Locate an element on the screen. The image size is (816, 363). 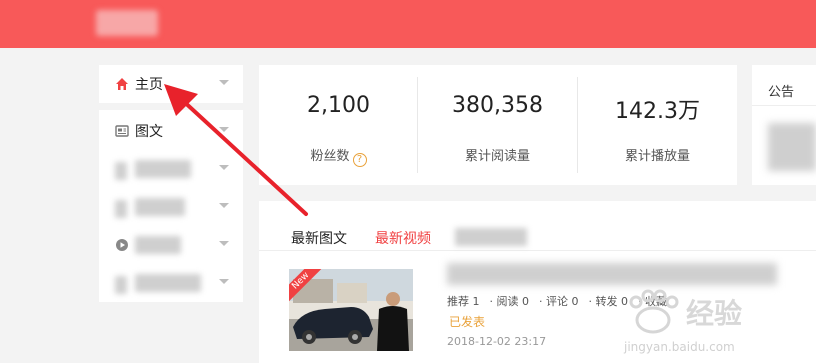
sidebar-item-home-label: 主页 is located at coordinates (149, 85).